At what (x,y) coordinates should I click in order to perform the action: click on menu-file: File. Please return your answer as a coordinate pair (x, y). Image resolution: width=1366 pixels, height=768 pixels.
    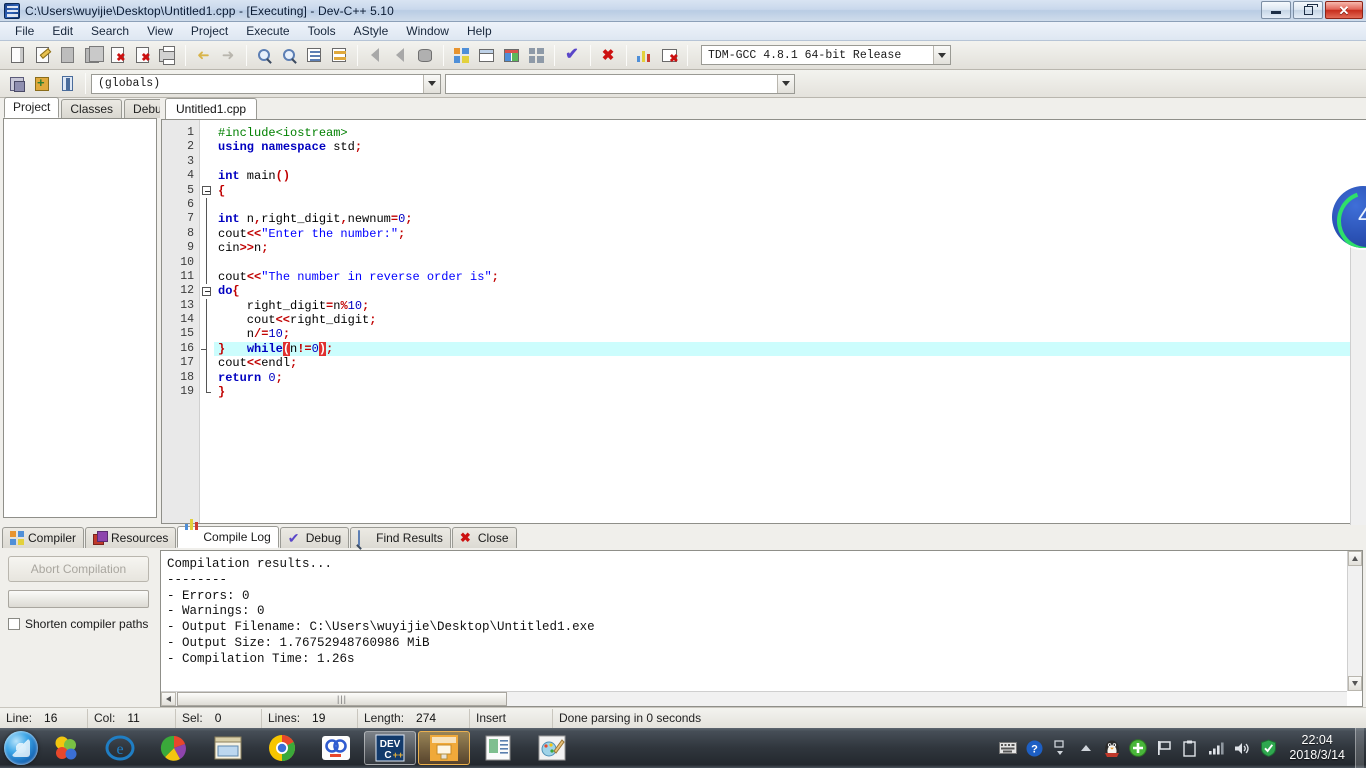
    Looking at the image, I should click on (24, 31).